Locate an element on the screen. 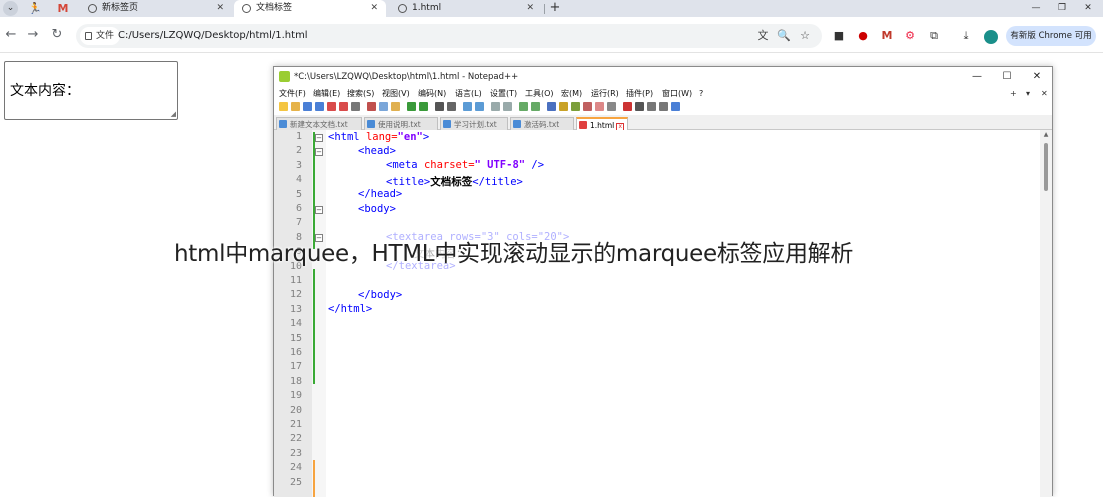  menu-encoding: 编码(N) is located at coordinates (432, 93).